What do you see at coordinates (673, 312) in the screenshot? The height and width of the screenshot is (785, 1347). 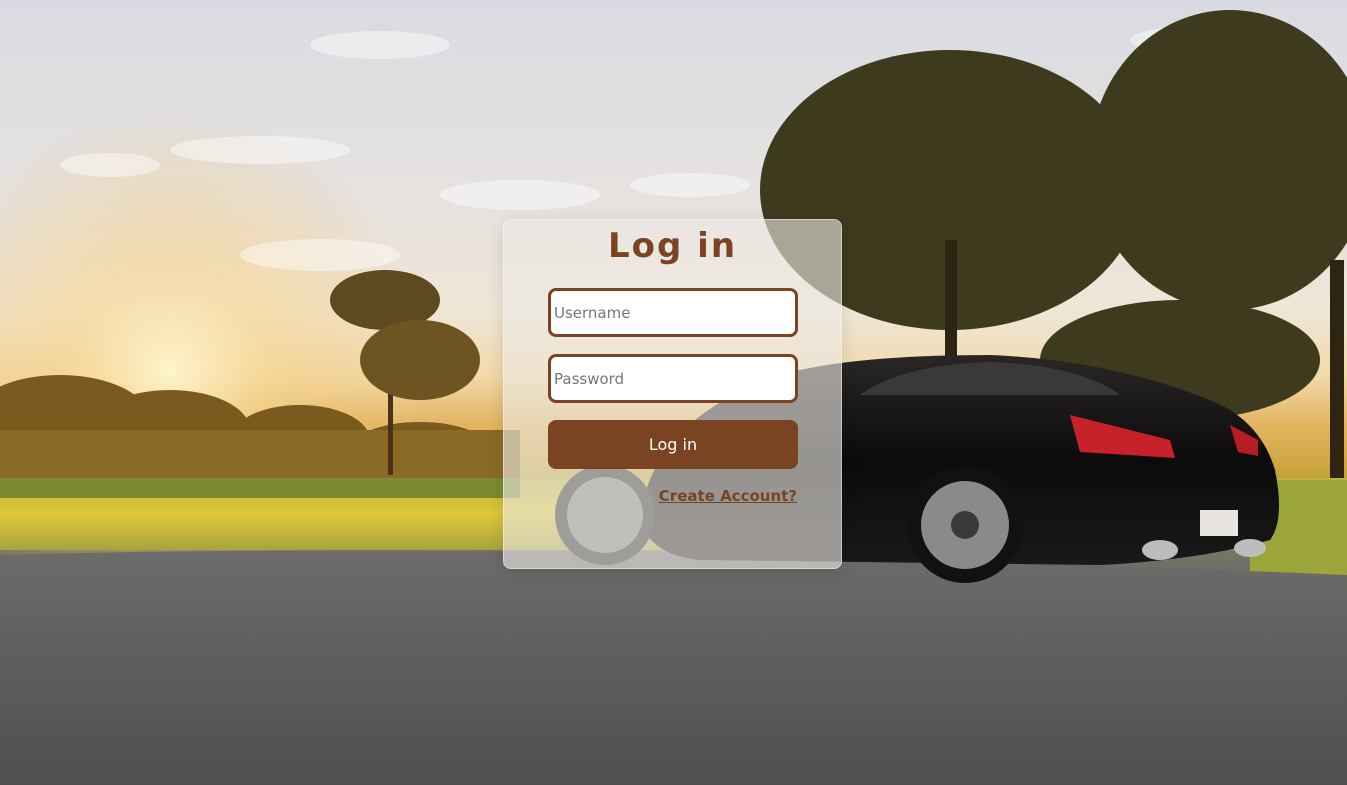 I see `username-input` at bounding box center [673, 312].